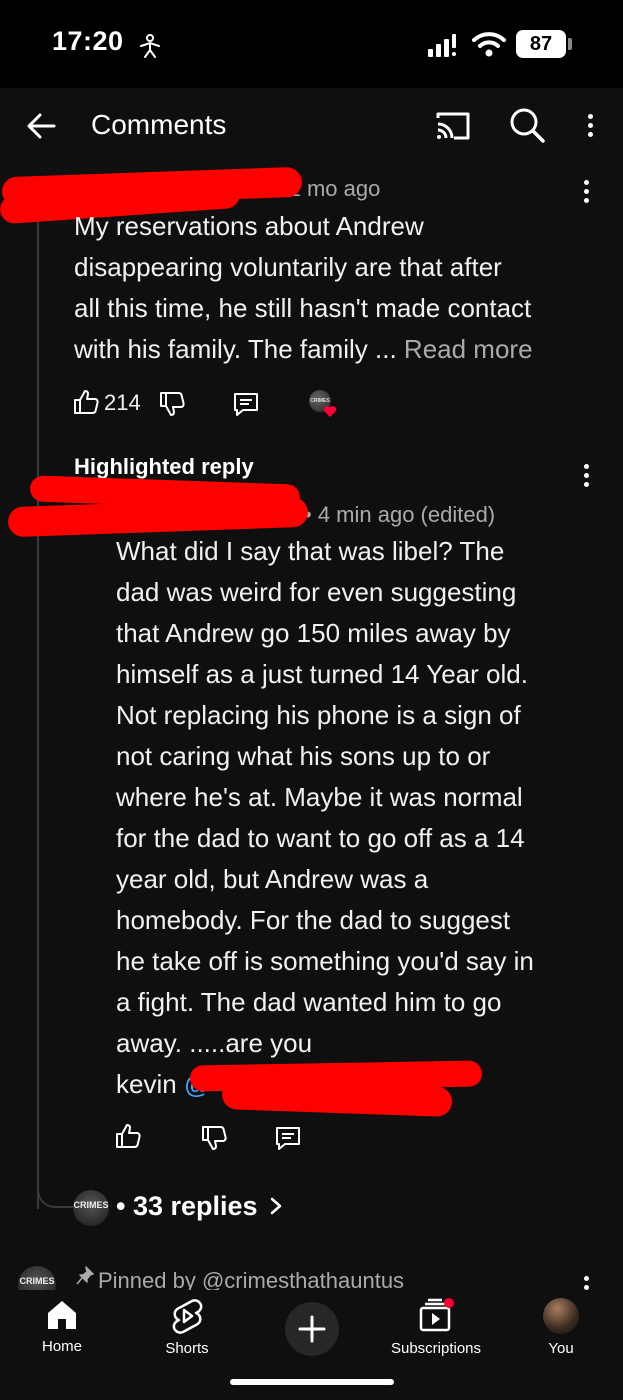 The height and width of the screenshot is (1400, 623). What do you see at coordinates (330, 411) in the screenshot?
I see `heart-icon` at bounding box center [330, 411].